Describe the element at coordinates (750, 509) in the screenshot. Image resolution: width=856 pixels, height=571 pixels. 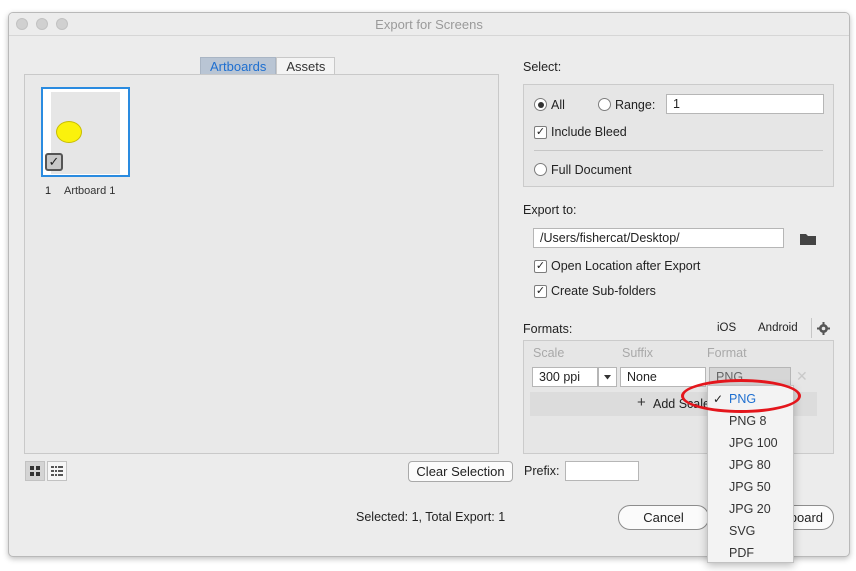
I see `format-option-jpg20: JPG 20` at that location.